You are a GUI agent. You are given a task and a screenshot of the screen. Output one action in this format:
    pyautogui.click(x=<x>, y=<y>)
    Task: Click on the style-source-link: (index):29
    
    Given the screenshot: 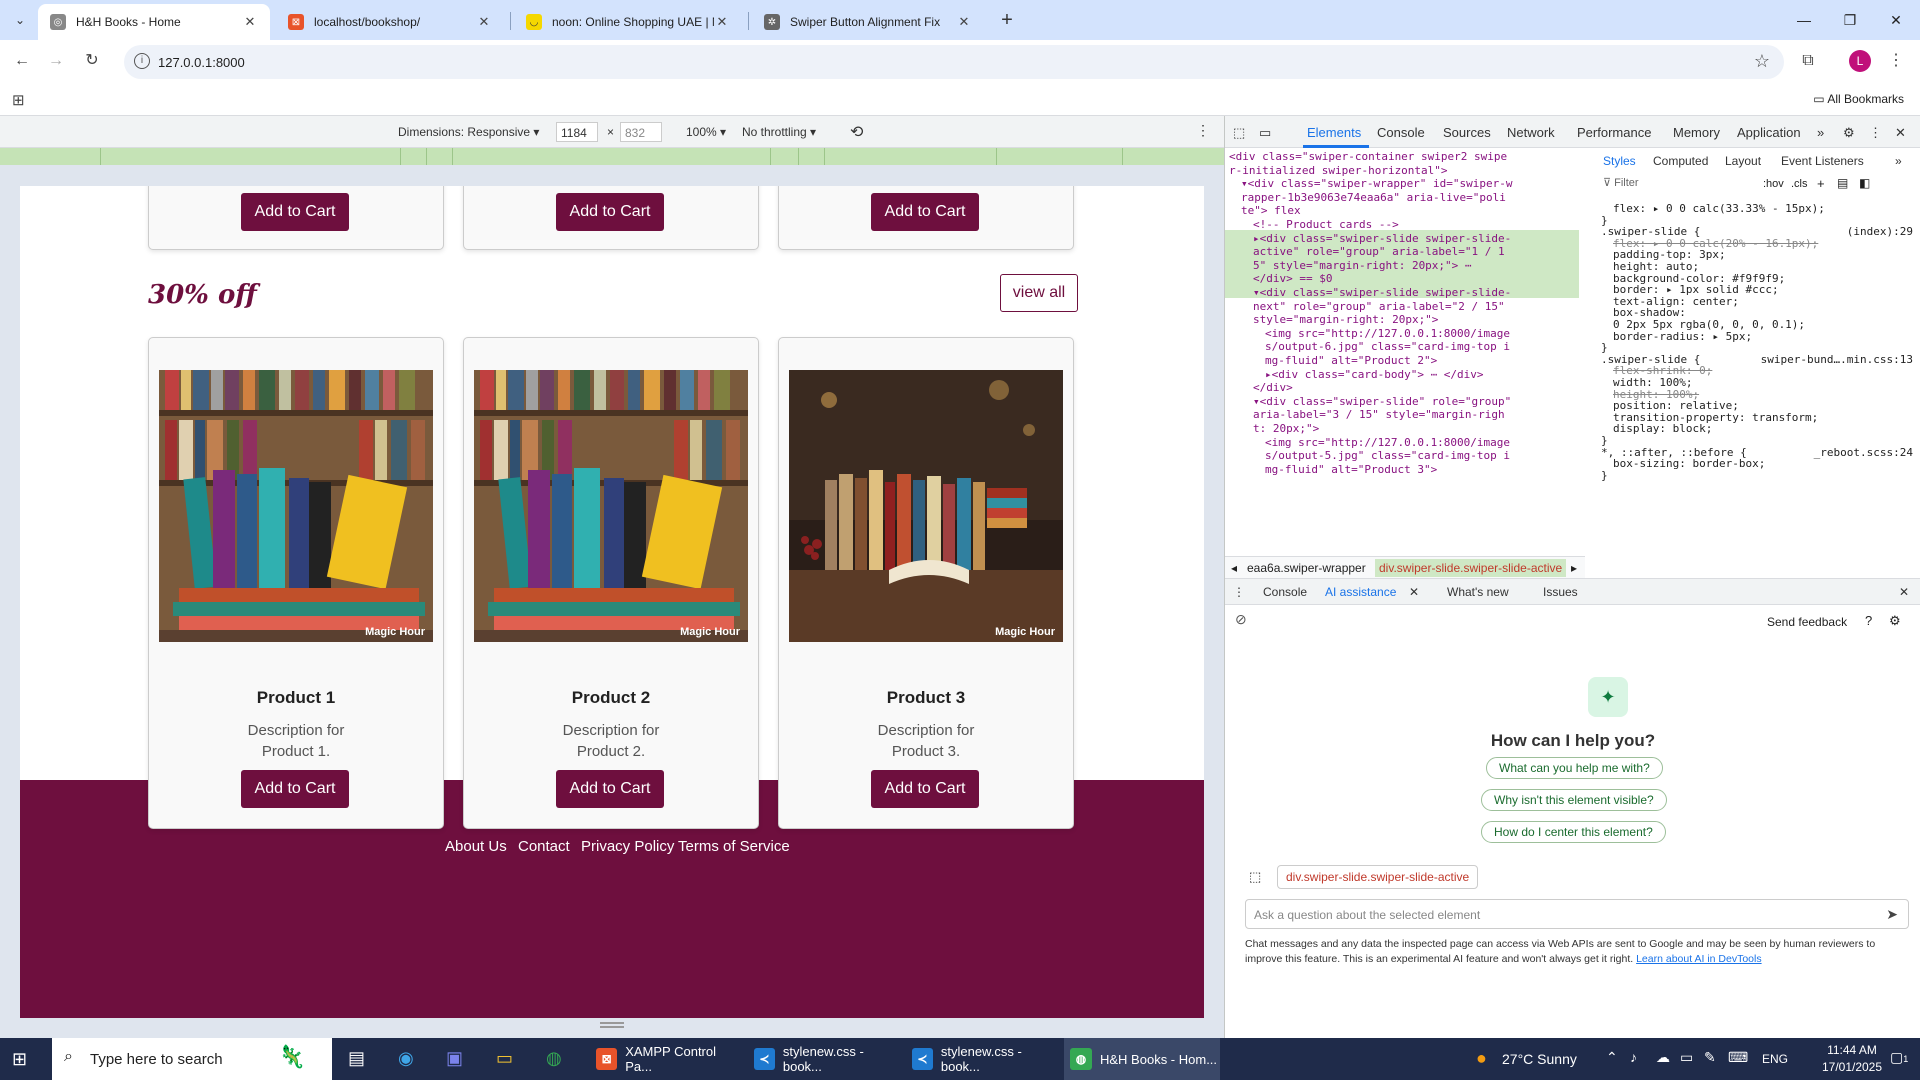 What is the action you would take?
    pyautogui.click(x=1880, y=231)
    